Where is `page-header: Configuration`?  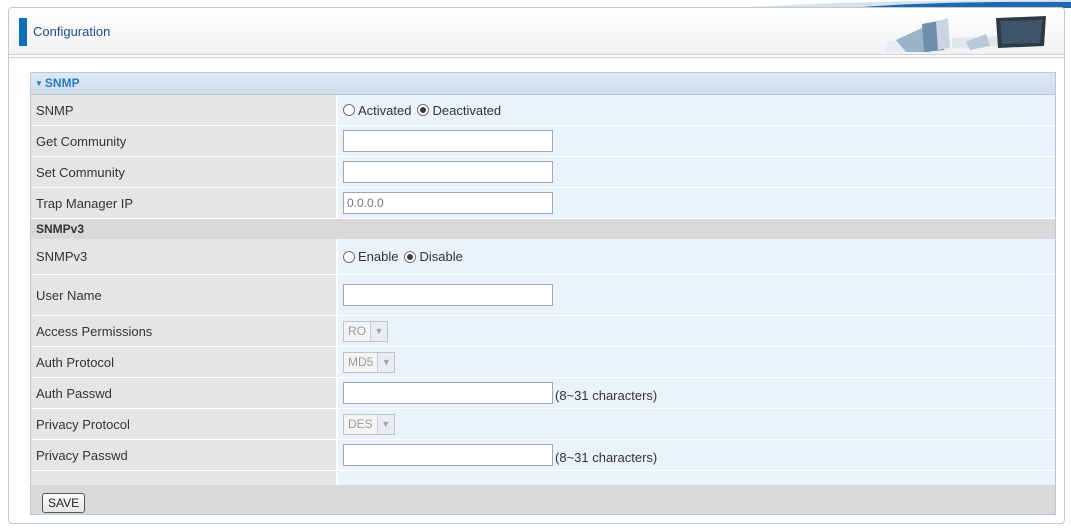 page-header: Configuration is located at coordinates (536, 31).